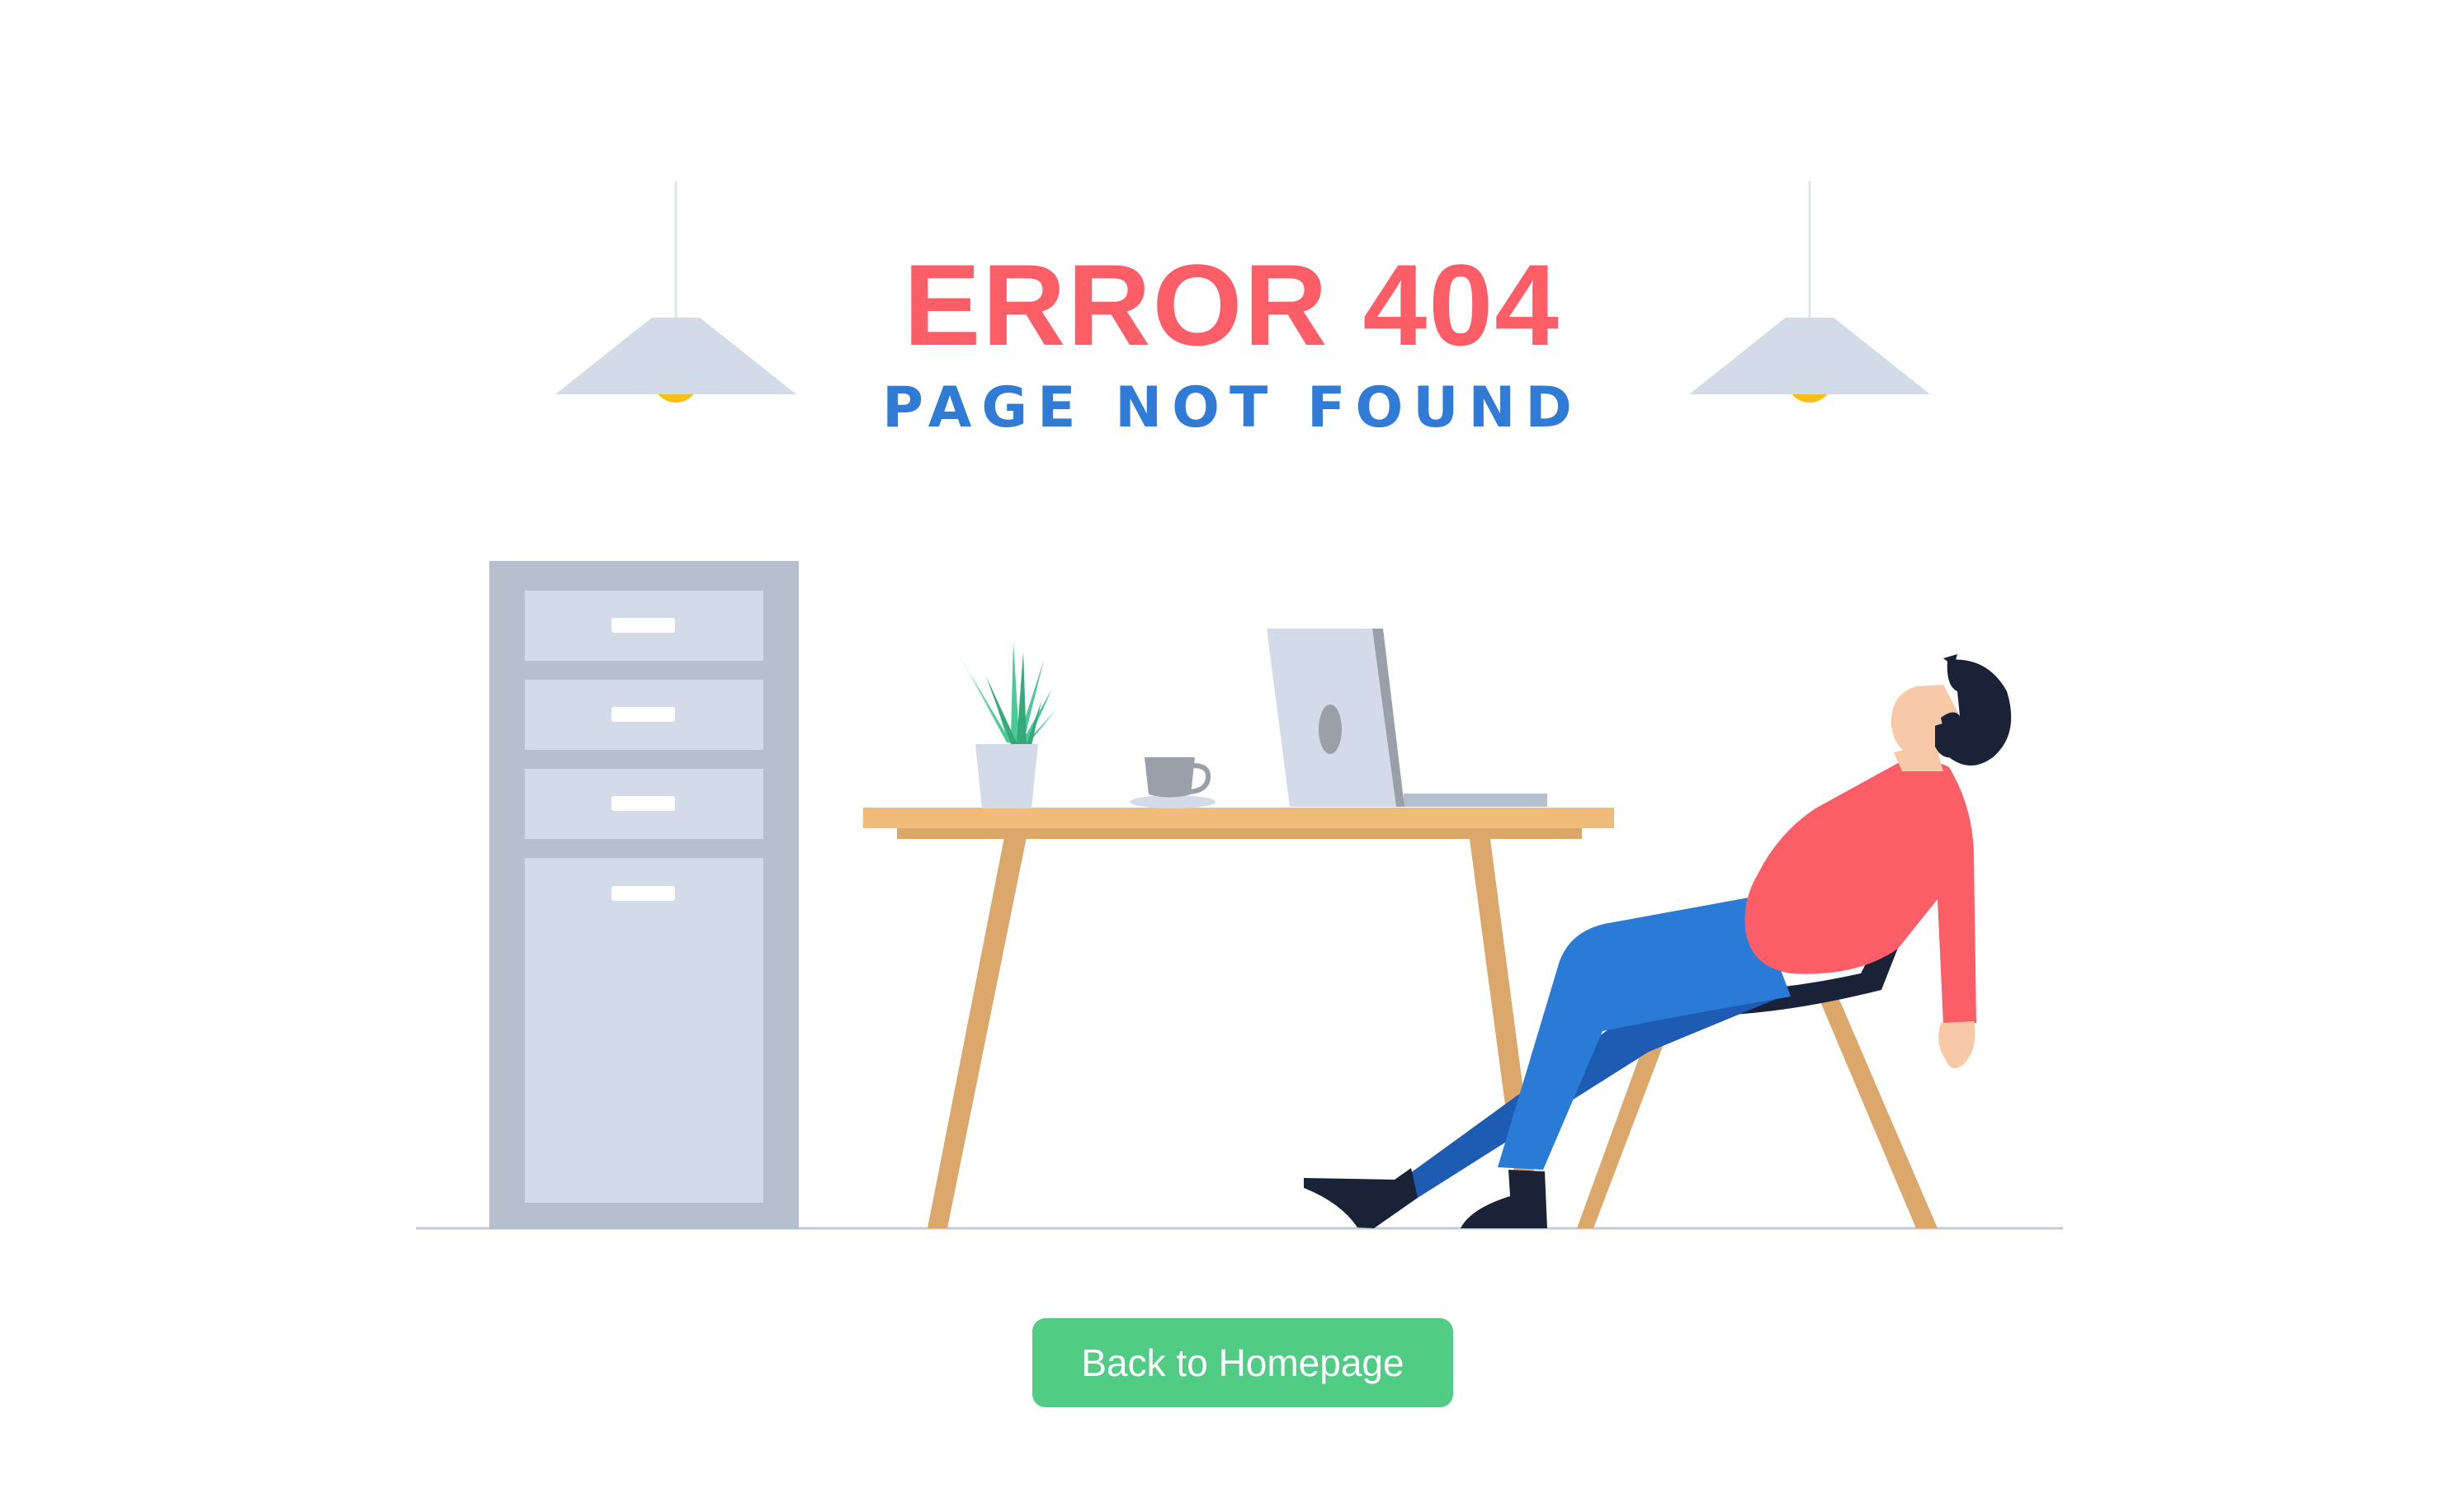 This screenshot has width=2464, height=1503. I want to click on filing-cabinet-icon, so click(644, 895).